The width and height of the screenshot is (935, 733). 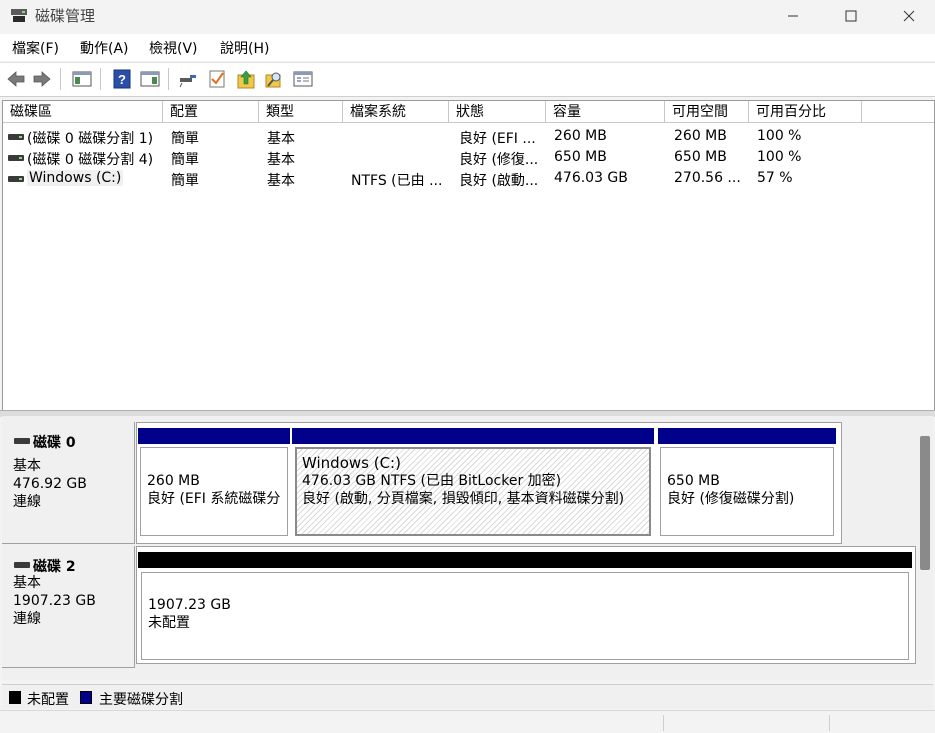 What do you see at coordinates (805, 112) in the screenshot?
I see `column-header-percent-free: 可用百分比` at bounding box center [805, 112].